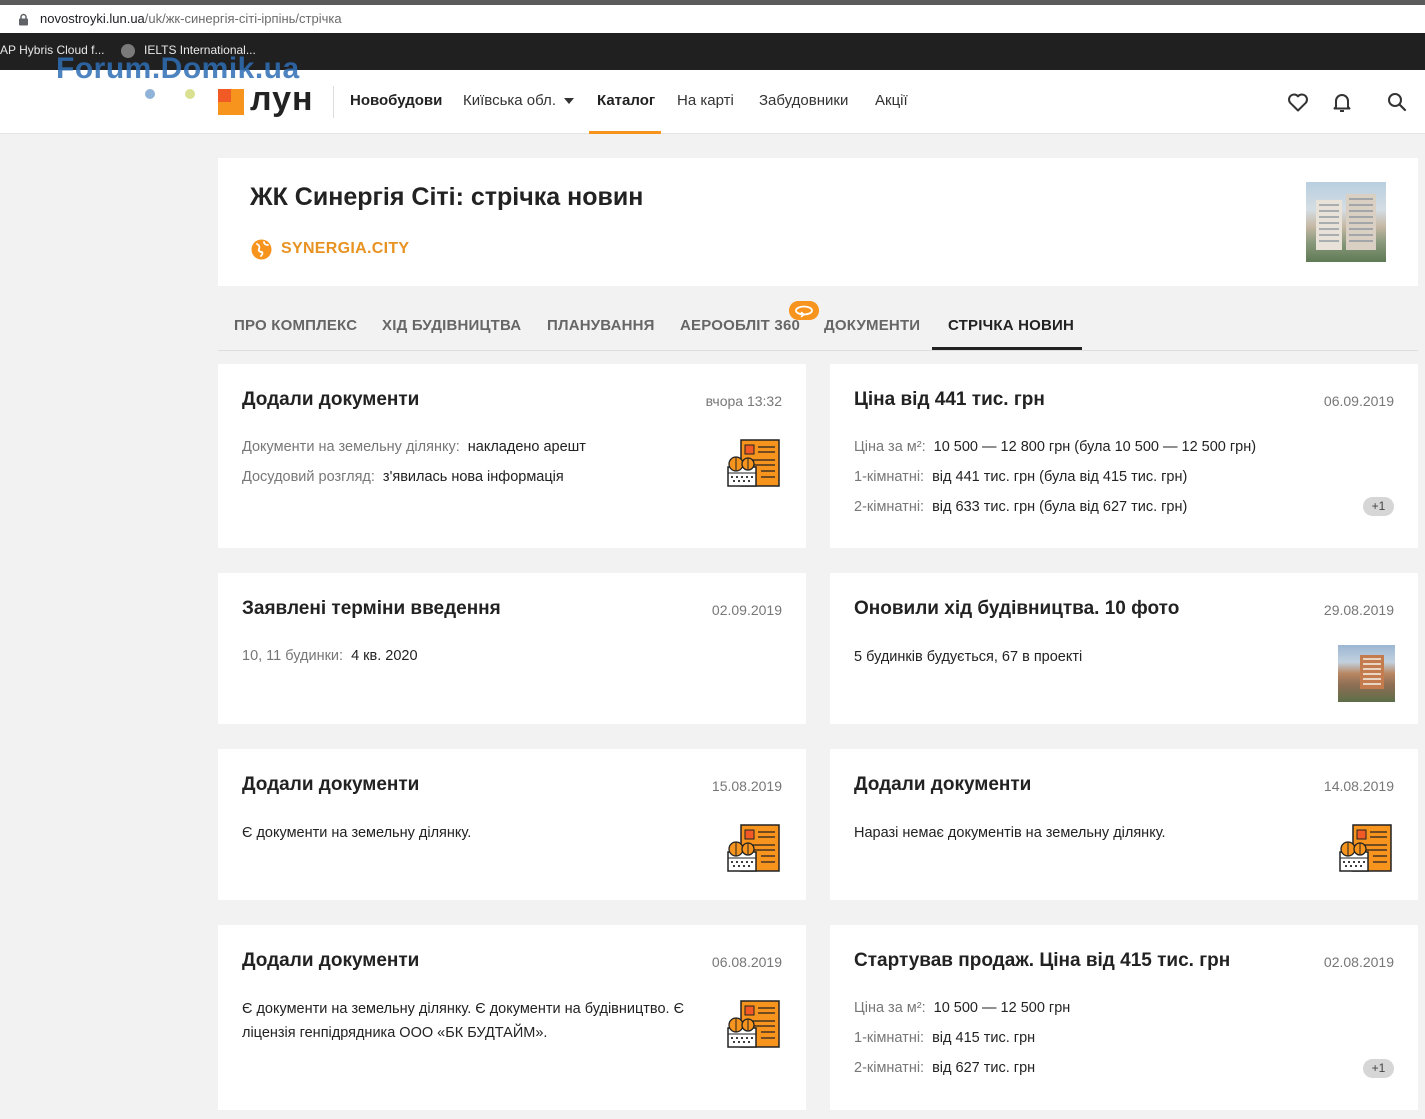 The height and width of the screenshot is (1119, 1425). Describe the element at coordinates (190, 94) in the screenshot. I see `decor-dot-yellow` at that location.